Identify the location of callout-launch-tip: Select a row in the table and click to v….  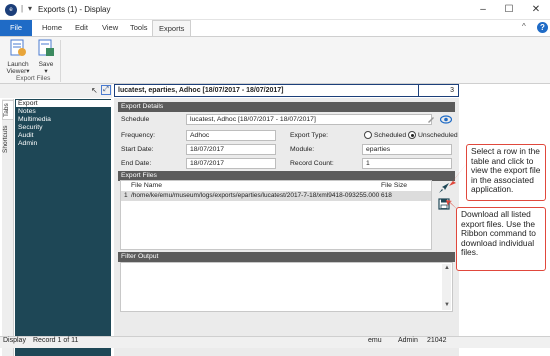
(506, 172).